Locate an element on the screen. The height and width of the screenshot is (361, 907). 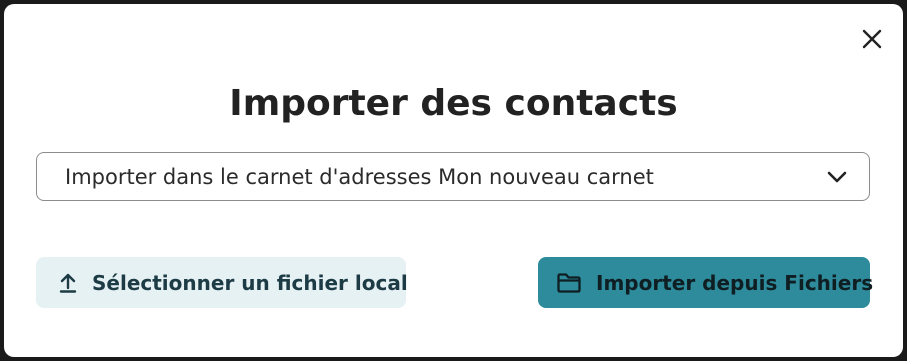
select-local-file-label: Sélectionner un fichier local is located at coordinates (250, 282).